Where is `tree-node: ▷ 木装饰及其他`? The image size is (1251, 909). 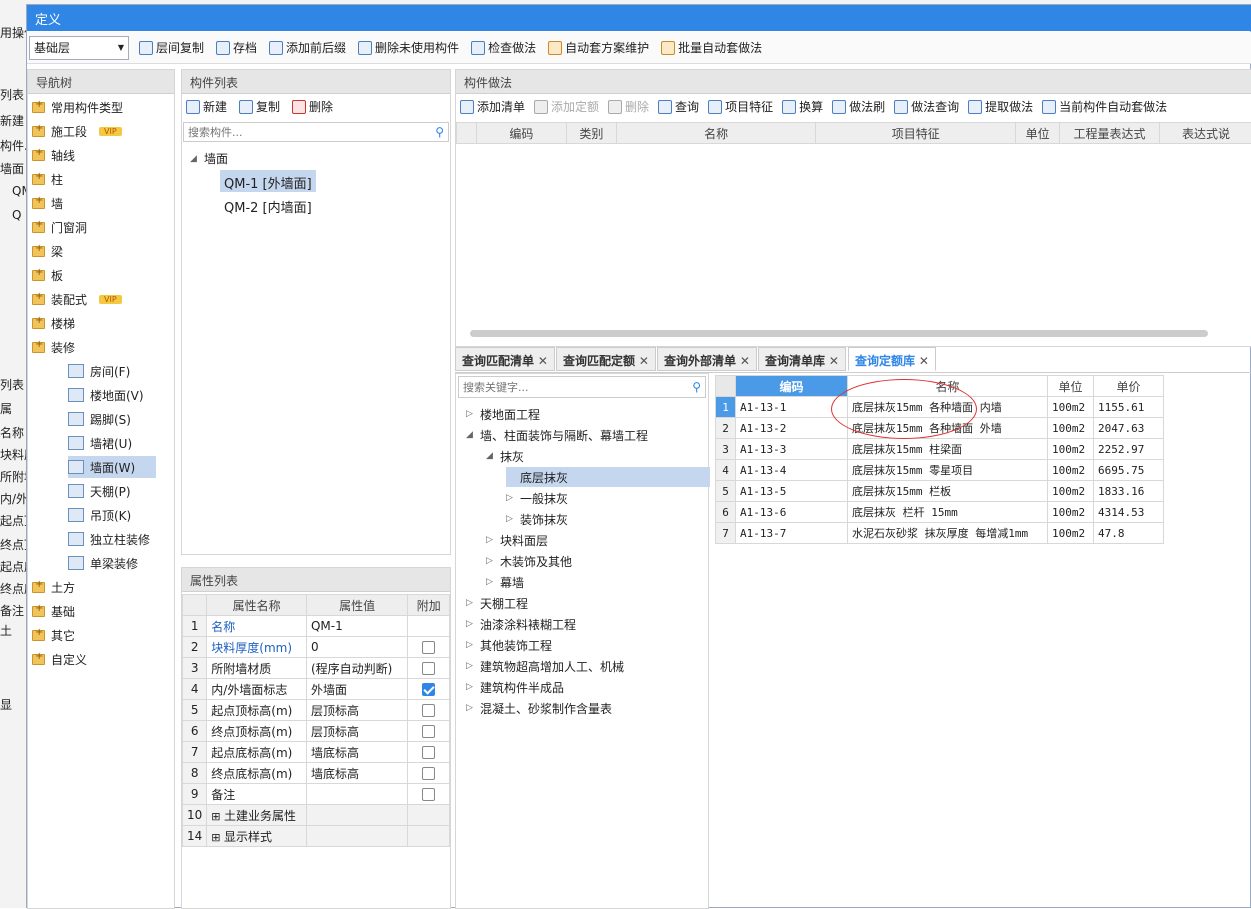
tree-node: ▷ 木装饰及其他 is located at coordinates (529, 561).